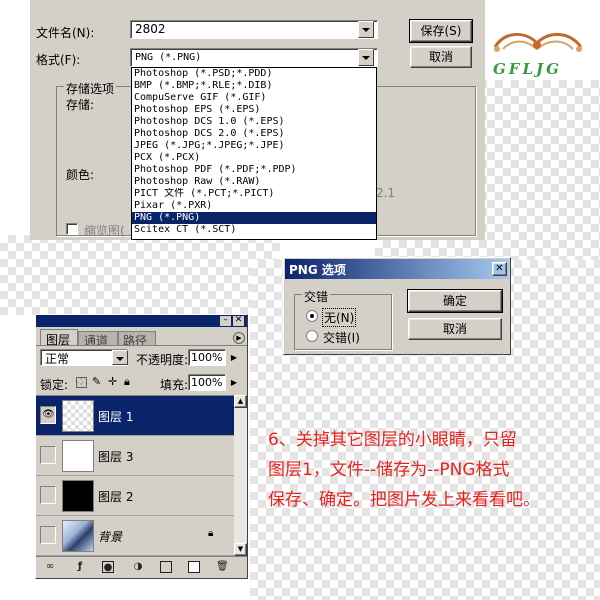 Image resolution: width=600 pixels, height=600 pixels. I want to click on opacity-input: 100%, so click(207, 357).